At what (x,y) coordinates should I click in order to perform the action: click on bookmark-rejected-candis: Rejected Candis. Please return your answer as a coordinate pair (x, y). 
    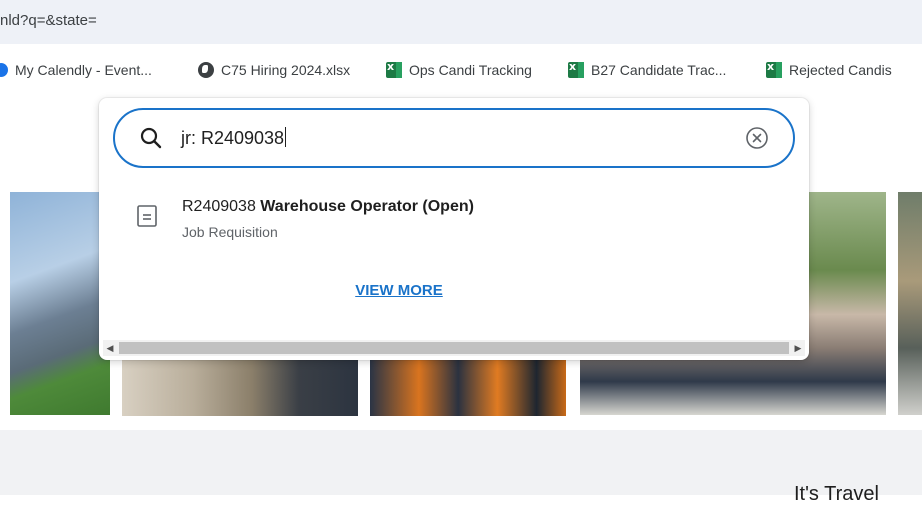
    Looking at the image, I should click on (829, 69).